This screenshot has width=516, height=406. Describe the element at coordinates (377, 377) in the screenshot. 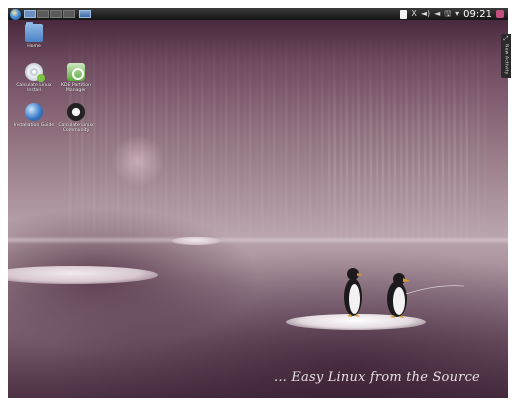

I see `wallpaper-slogan: ... Easy Linux from the Source` at that location.